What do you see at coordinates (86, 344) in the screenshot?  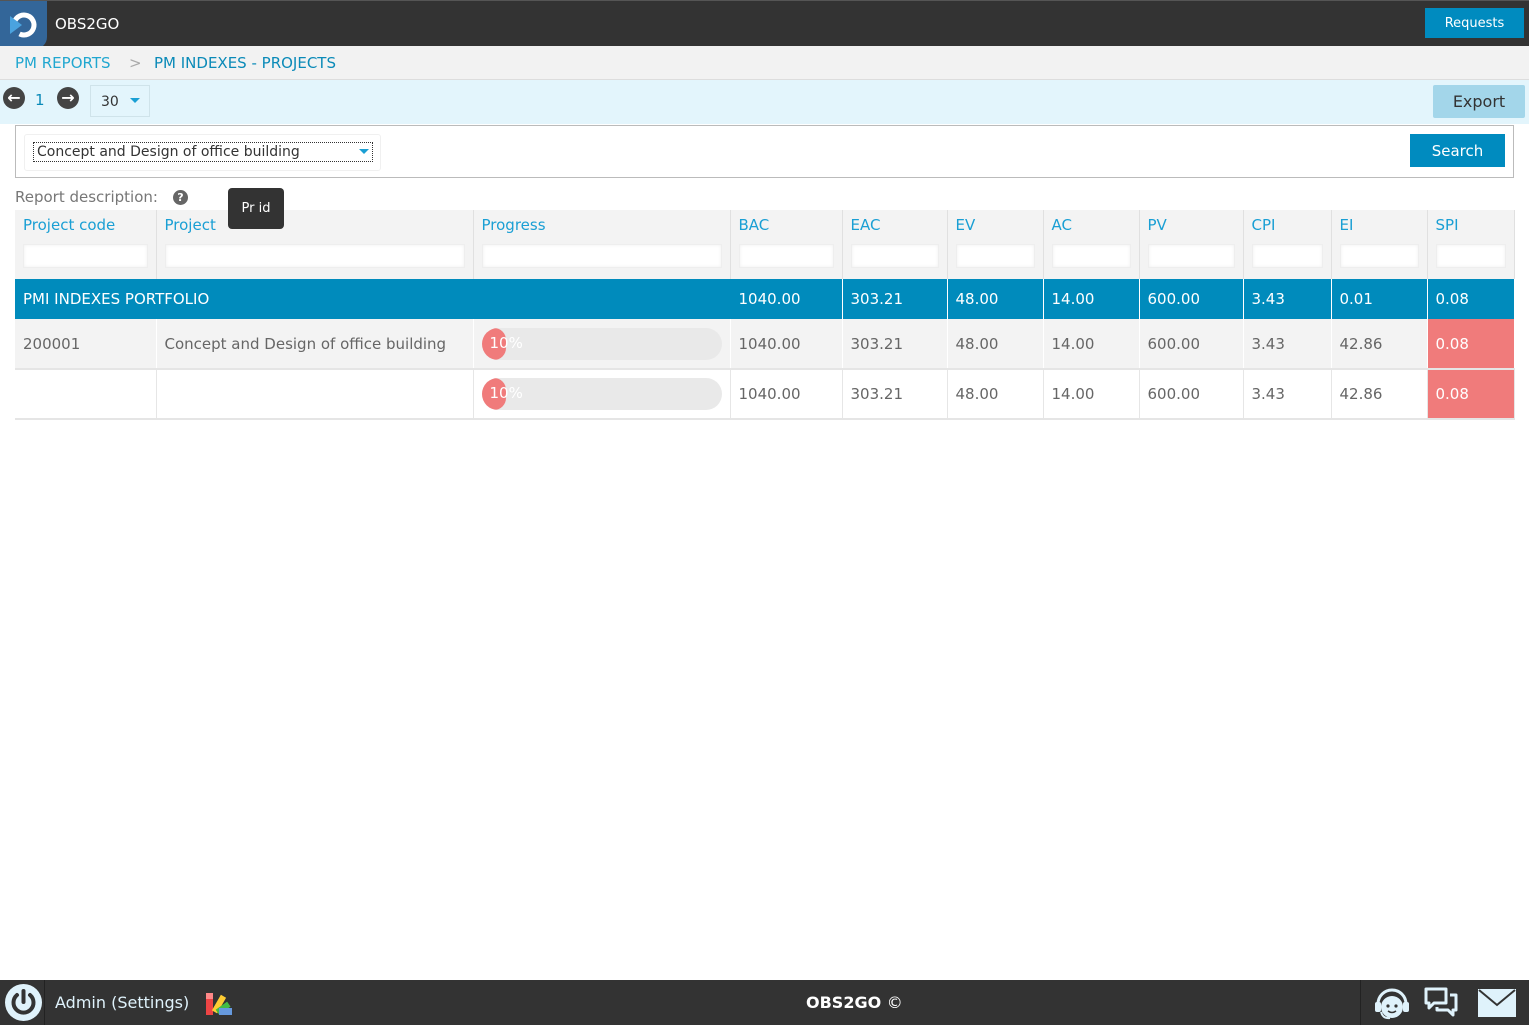 I see `cell-project-code: 200001` at bounding box center [86, 344].